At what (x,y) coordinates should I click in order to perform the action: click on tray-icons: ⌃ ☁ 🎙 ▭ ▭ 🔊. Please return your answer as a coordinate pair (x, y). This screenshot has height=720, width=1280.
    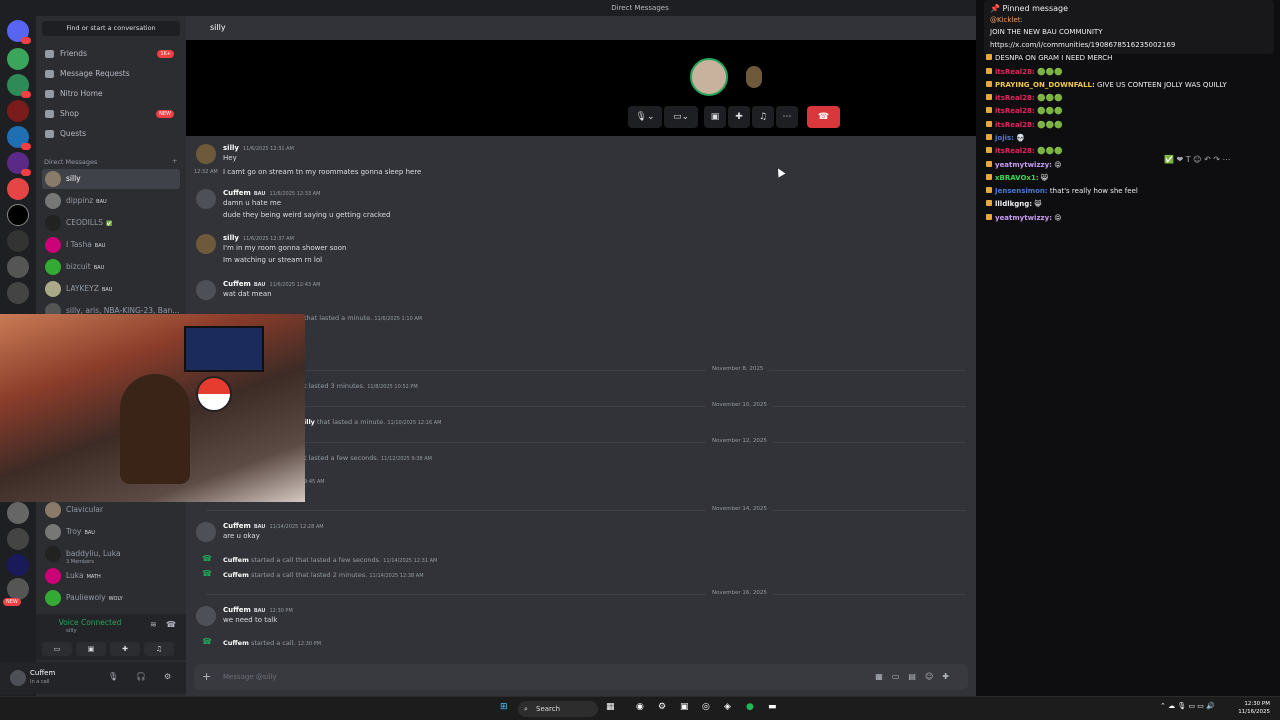
    Looking at the image, I should click on (1187, 706).